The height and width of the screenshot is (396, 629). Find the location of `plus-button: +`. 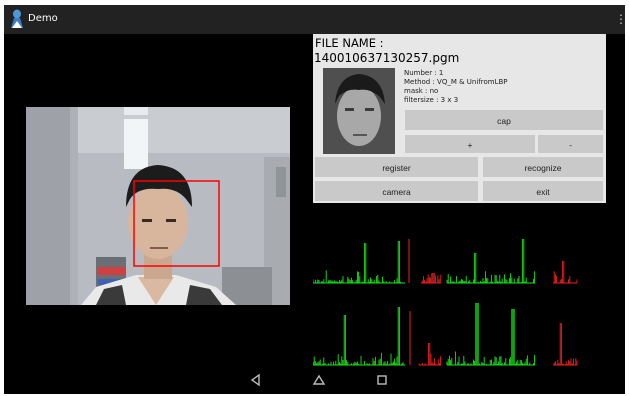

plus-button: + is located at coordinates (470, 144).